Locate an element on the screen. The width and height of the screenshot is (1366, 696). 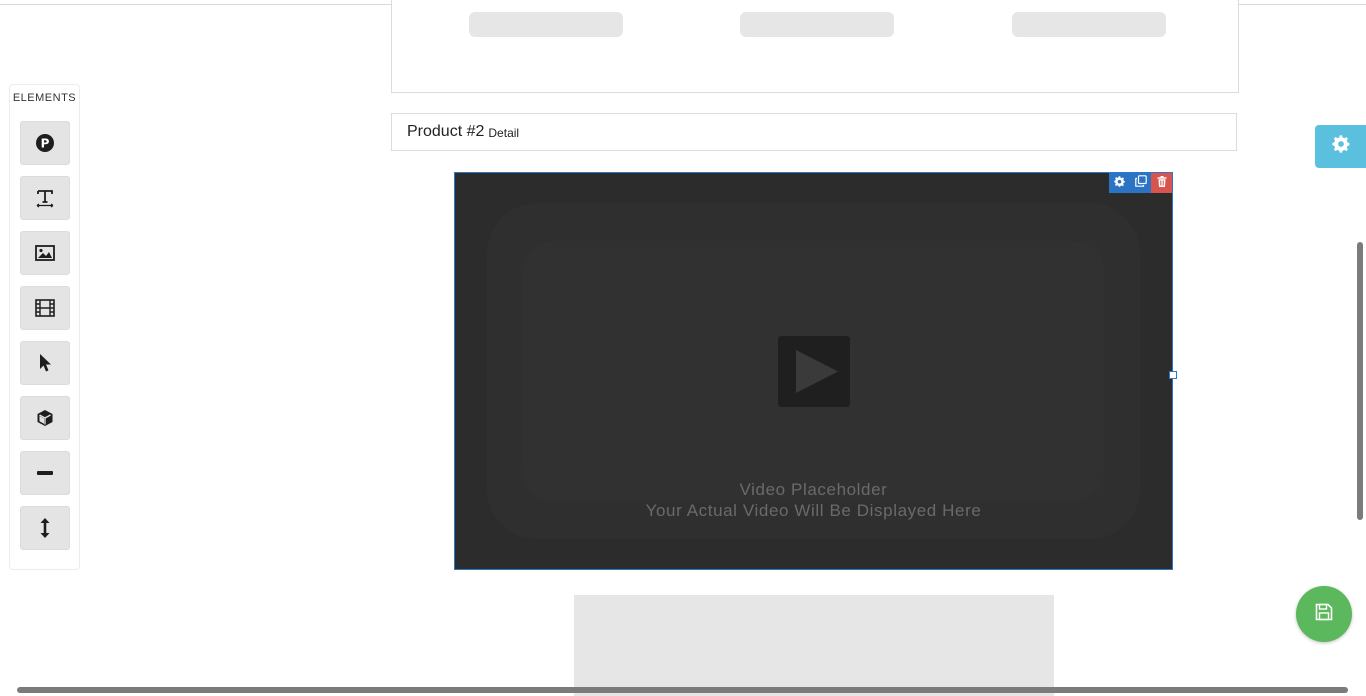
floppy-disk-icon is located at coordinates (1324, 614).